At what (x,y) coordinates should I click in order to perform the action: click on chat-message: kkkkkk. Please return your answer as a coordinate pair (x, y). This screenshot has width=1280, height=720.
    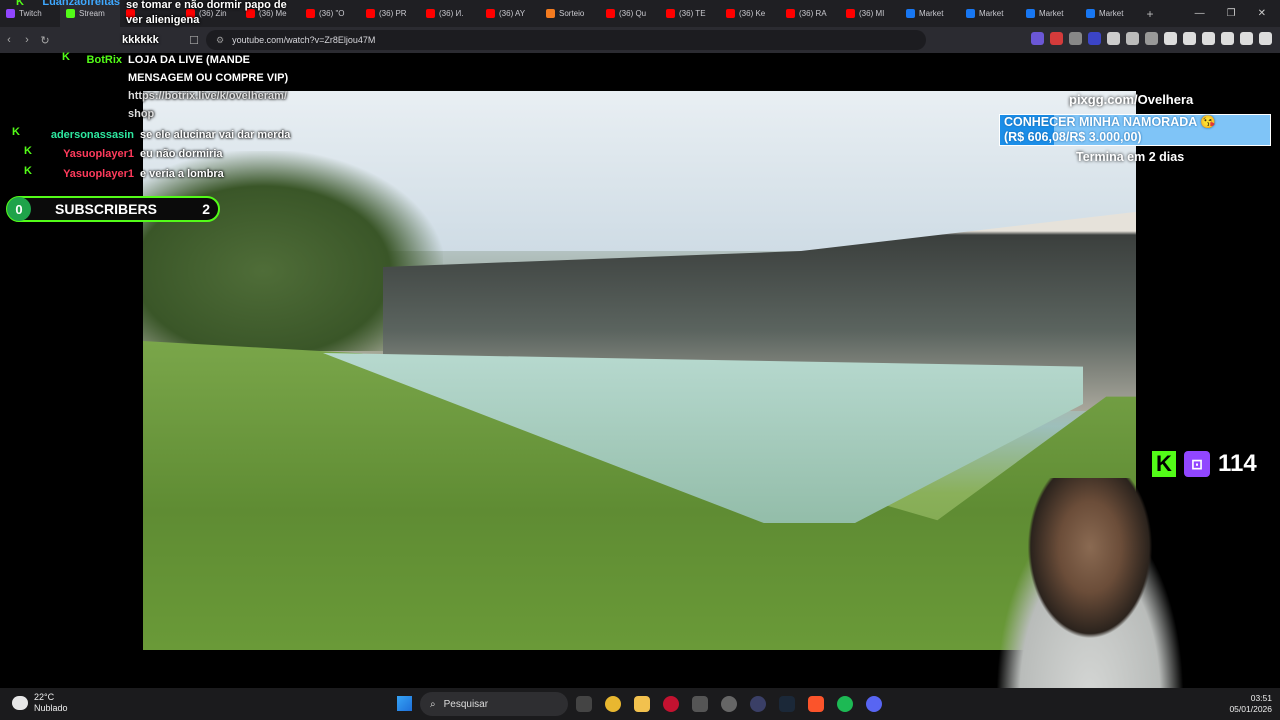
    Looking at the image, I should click on (140, 40).